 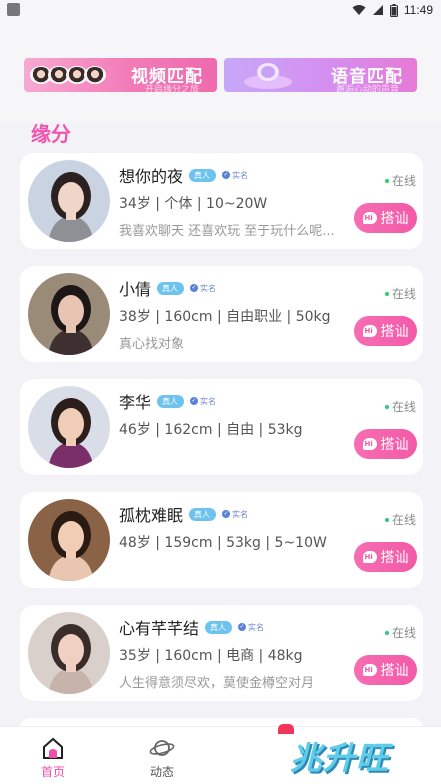 What do you see at coordinates (68, 75) in the screenshot?
I see `faces-graphic` at bounding box center [68, 75].